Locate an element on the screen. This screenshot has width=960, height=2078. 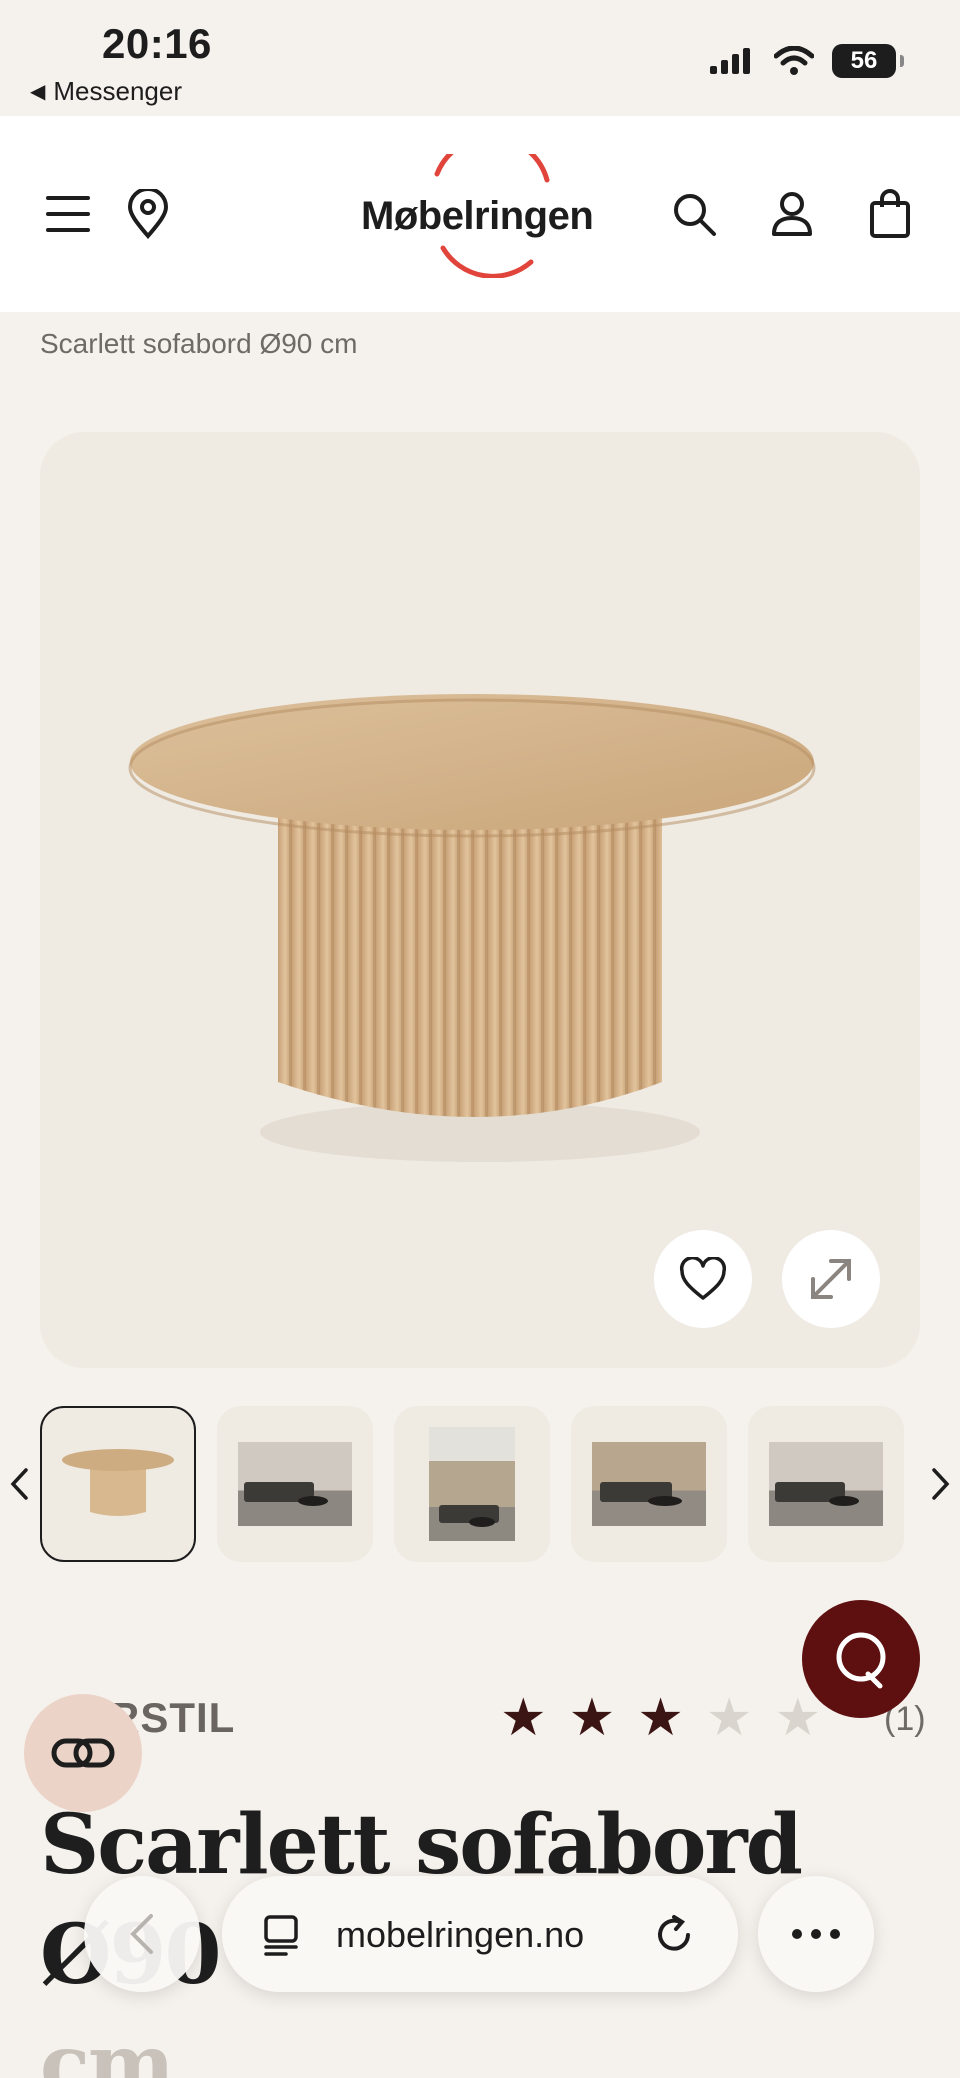
chevron-right-icon is located at coordinates (941, 1484).